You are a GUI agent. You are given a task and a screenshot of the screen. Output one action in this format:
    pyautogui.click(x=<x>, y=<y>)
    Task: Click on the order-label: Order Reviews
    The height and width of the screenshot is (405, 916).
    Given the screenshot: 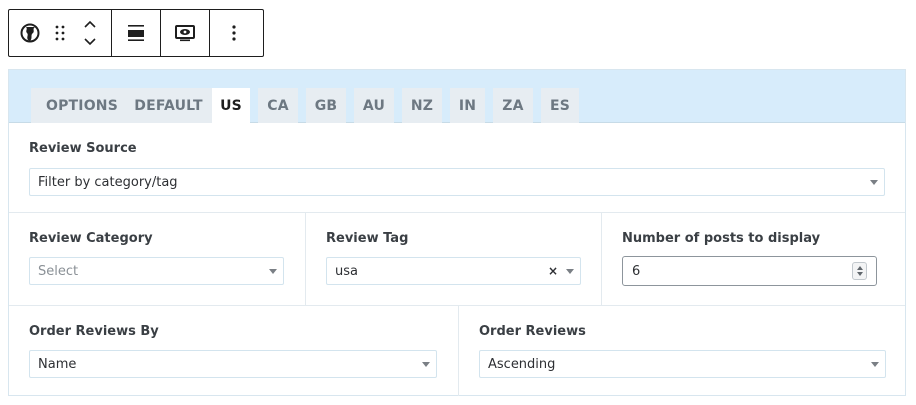 What is the action you would take?
    pyautogui.click(x=532, y=331)
    